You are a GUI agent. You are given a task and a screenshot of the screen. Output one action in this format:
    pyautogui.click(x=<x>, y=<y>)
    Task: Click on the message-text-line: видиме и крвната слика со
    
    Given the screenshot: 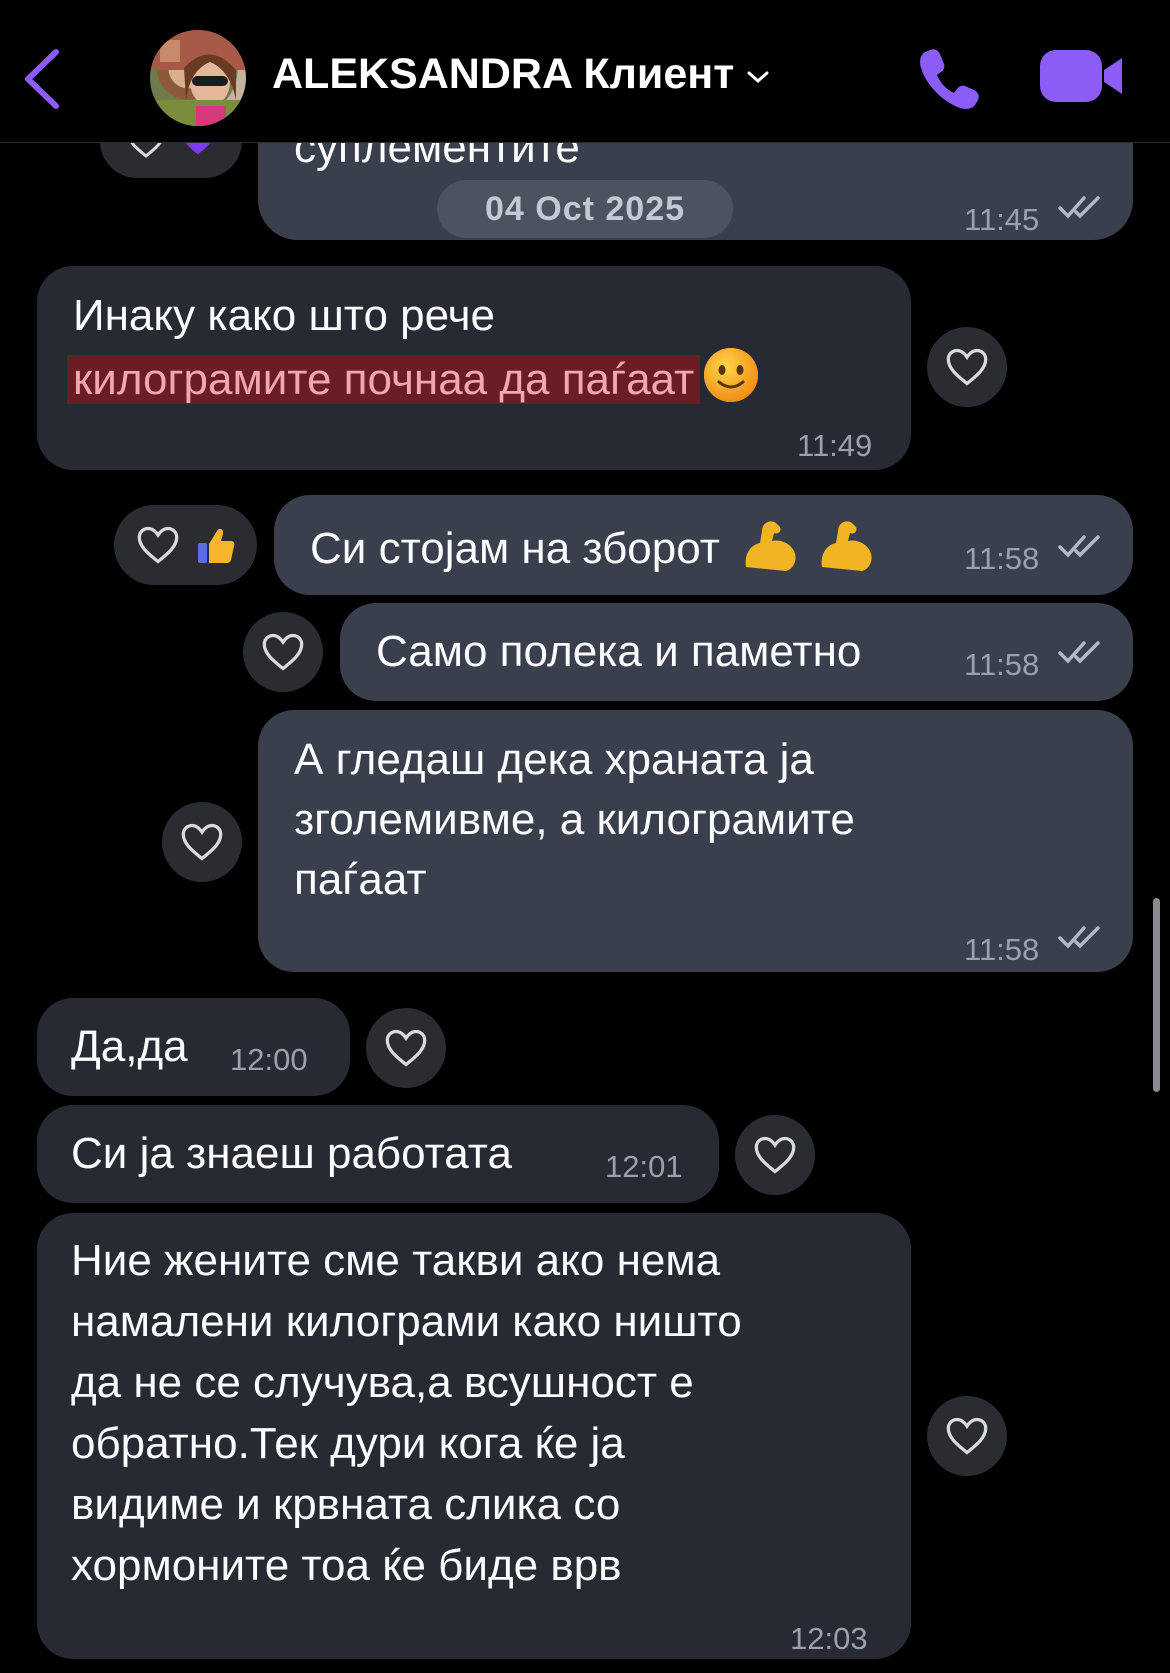 What is the action you would take?
    pyautogui.click(x=346, y=1504)
    